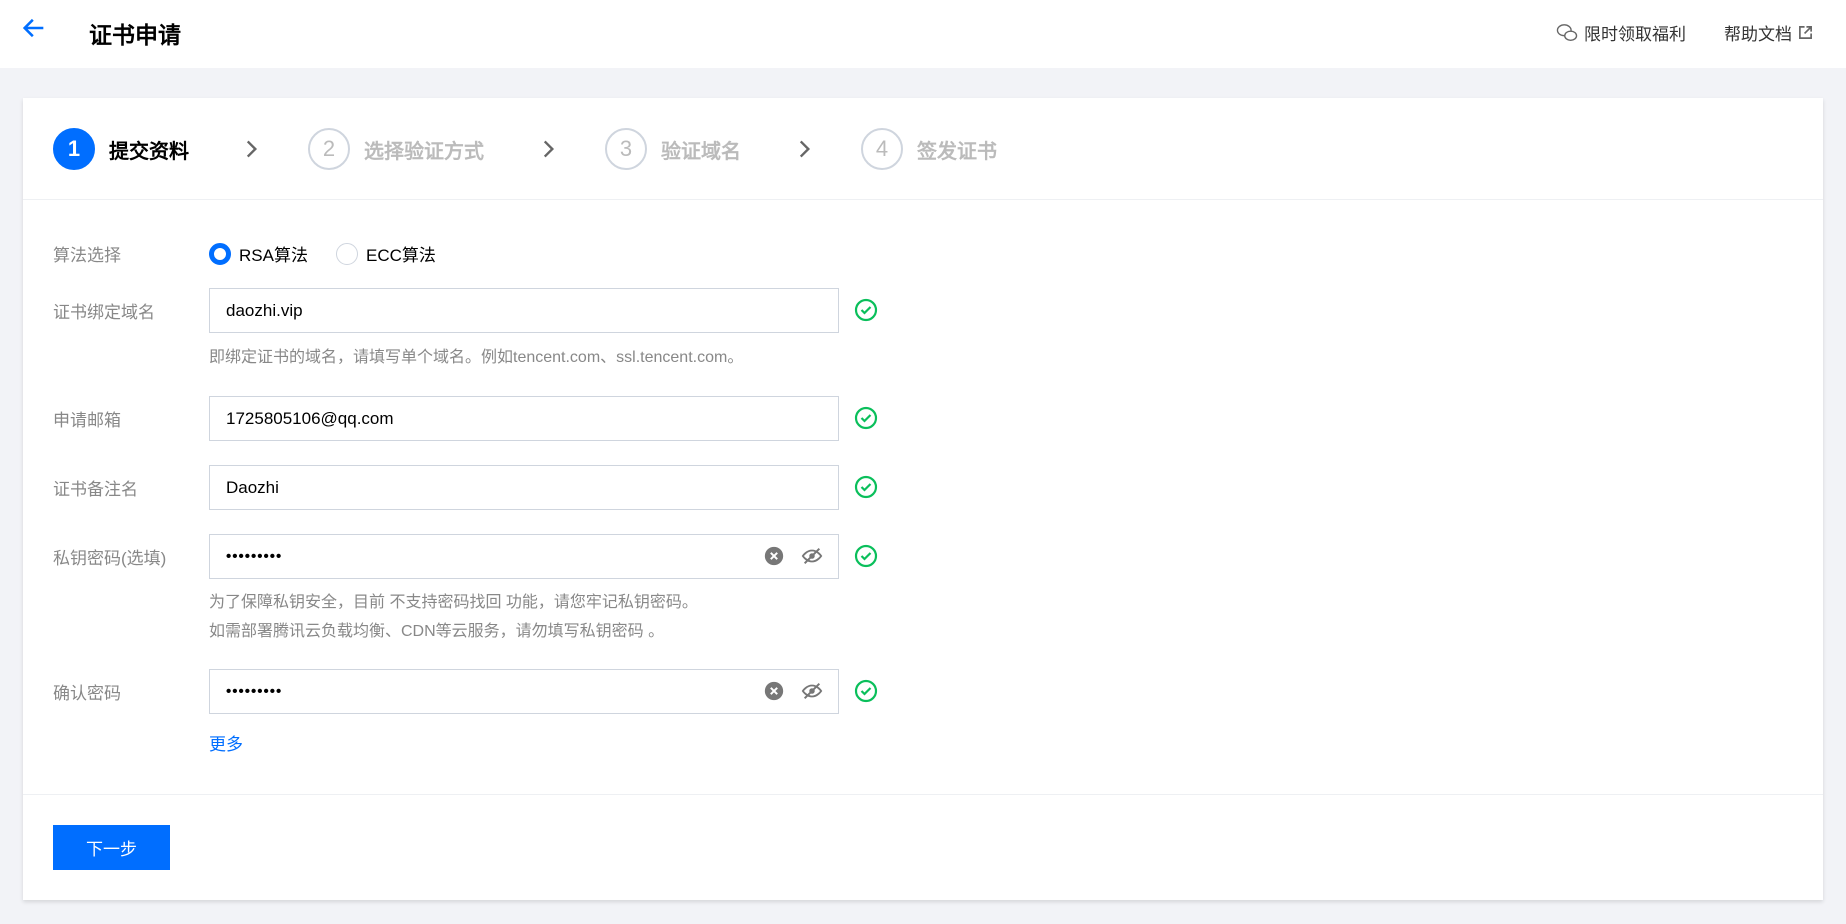 This screenshot has width=1846, height=924. What do you see at coordinates (87, 693) in the screenshot?
I see `confirm-label: 确认密码` at bounding box center [87, 693].